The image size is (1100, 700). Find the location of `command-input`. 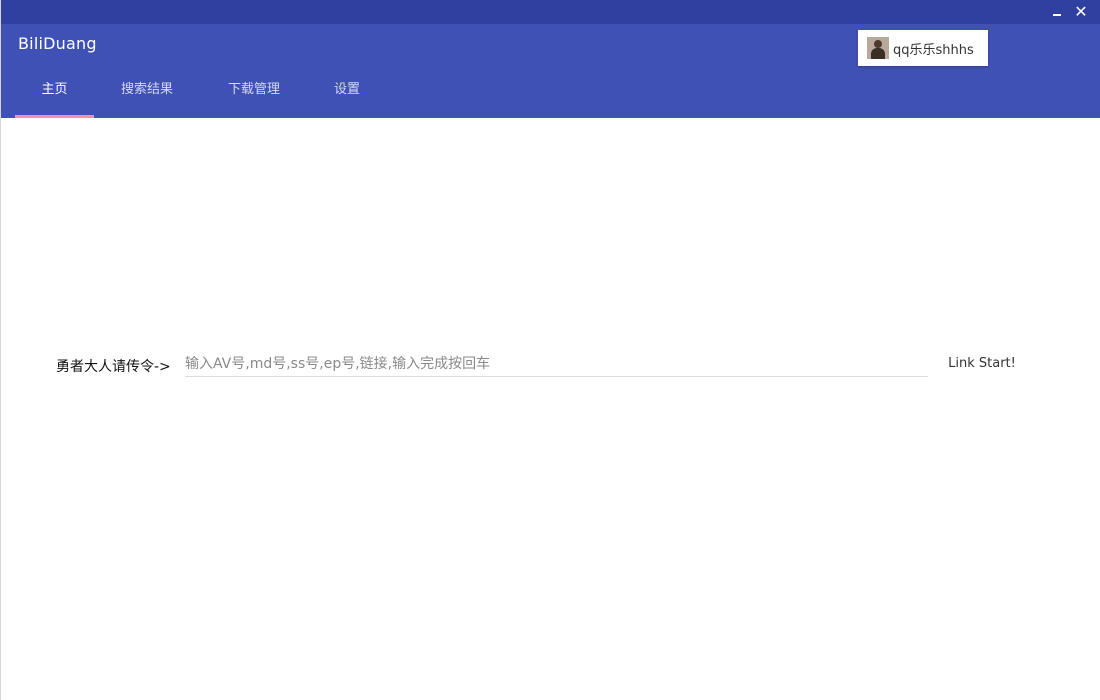

command-input is located at coordinates (556, 364).